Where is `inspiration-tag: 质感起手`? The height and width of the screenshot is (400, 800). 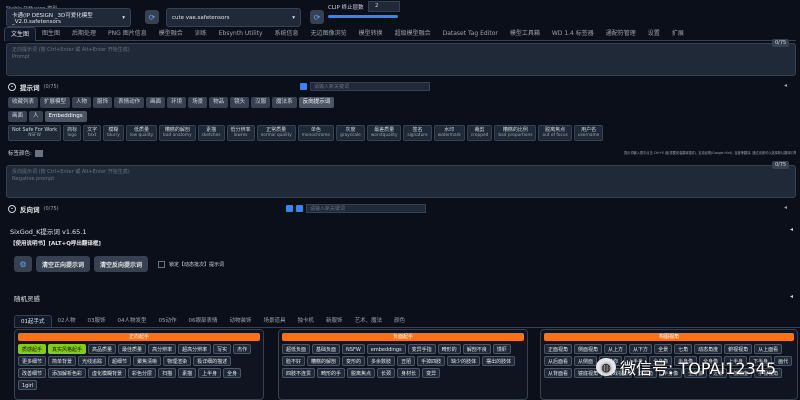 inspiration-tag: 质感起手 is located at coordinates (32, 349).